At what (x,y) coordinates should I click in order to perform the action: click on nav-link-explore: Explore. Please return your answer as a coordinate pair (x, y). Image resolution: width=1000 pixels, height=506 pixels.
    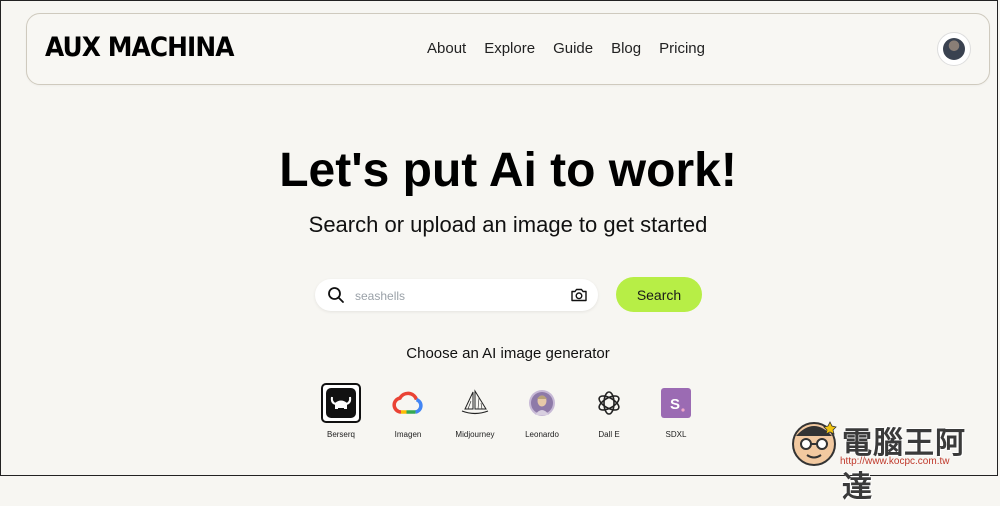
    Looking at the image, I should click on (509, 48).